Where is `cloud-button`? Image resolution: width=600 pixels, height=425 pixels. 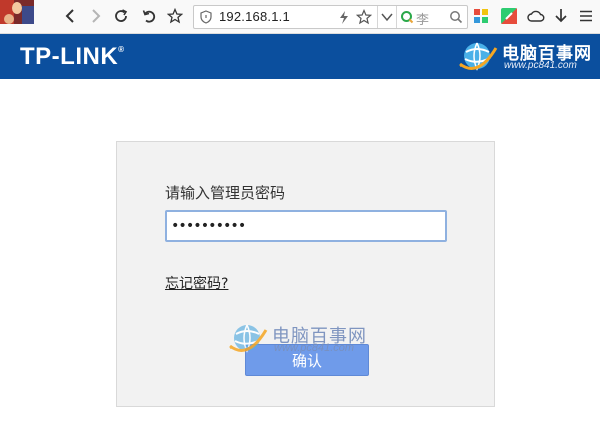 cloud-button is located at coordinates (536, 16).